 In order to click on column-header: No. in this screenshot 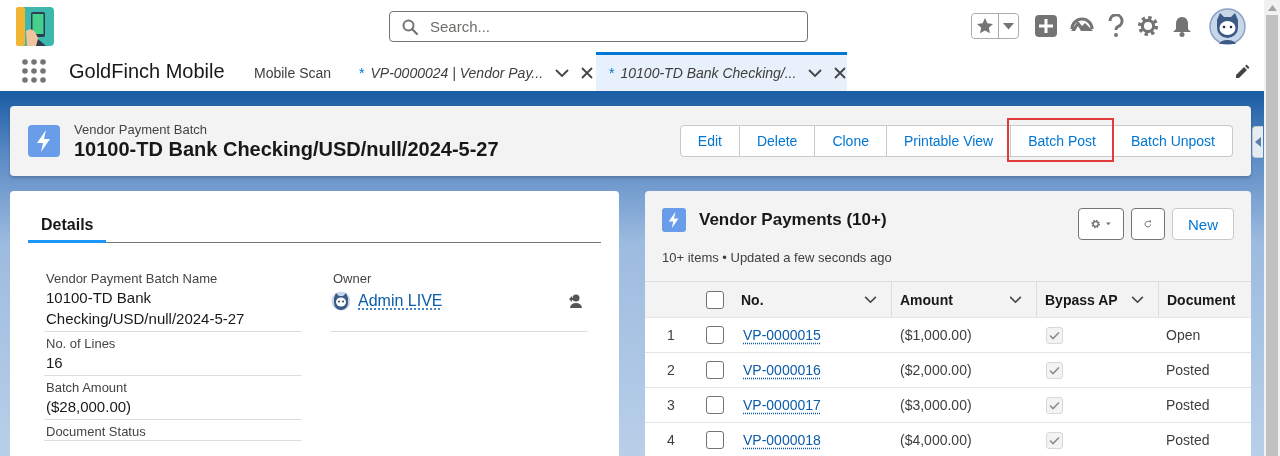, I will do `click(752, 299)`.